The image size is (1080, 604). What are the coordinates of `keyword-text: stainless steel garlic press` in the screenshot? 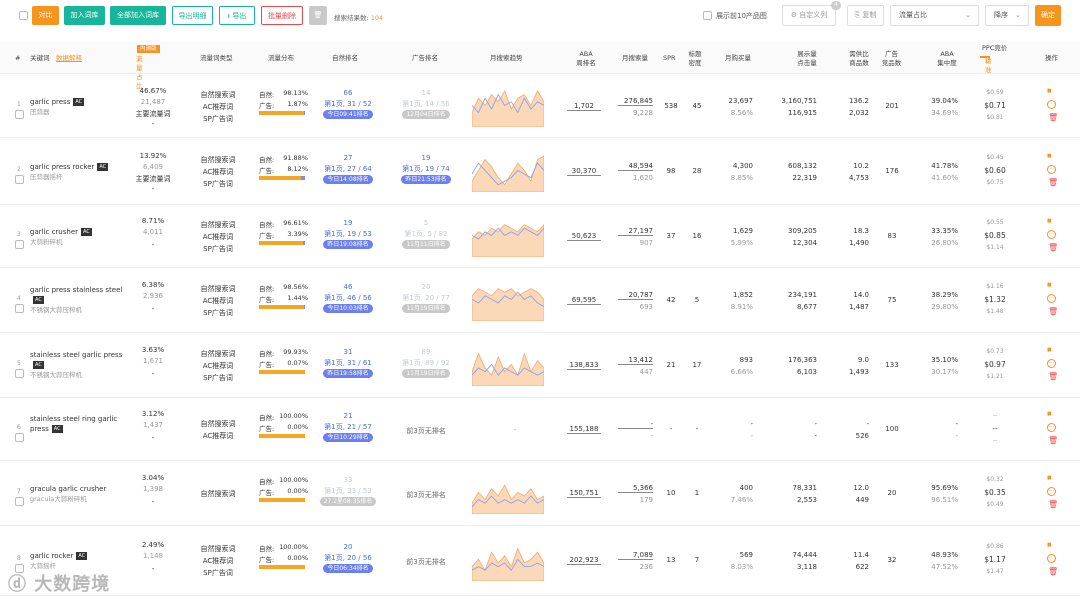 It's located at (76, 355).